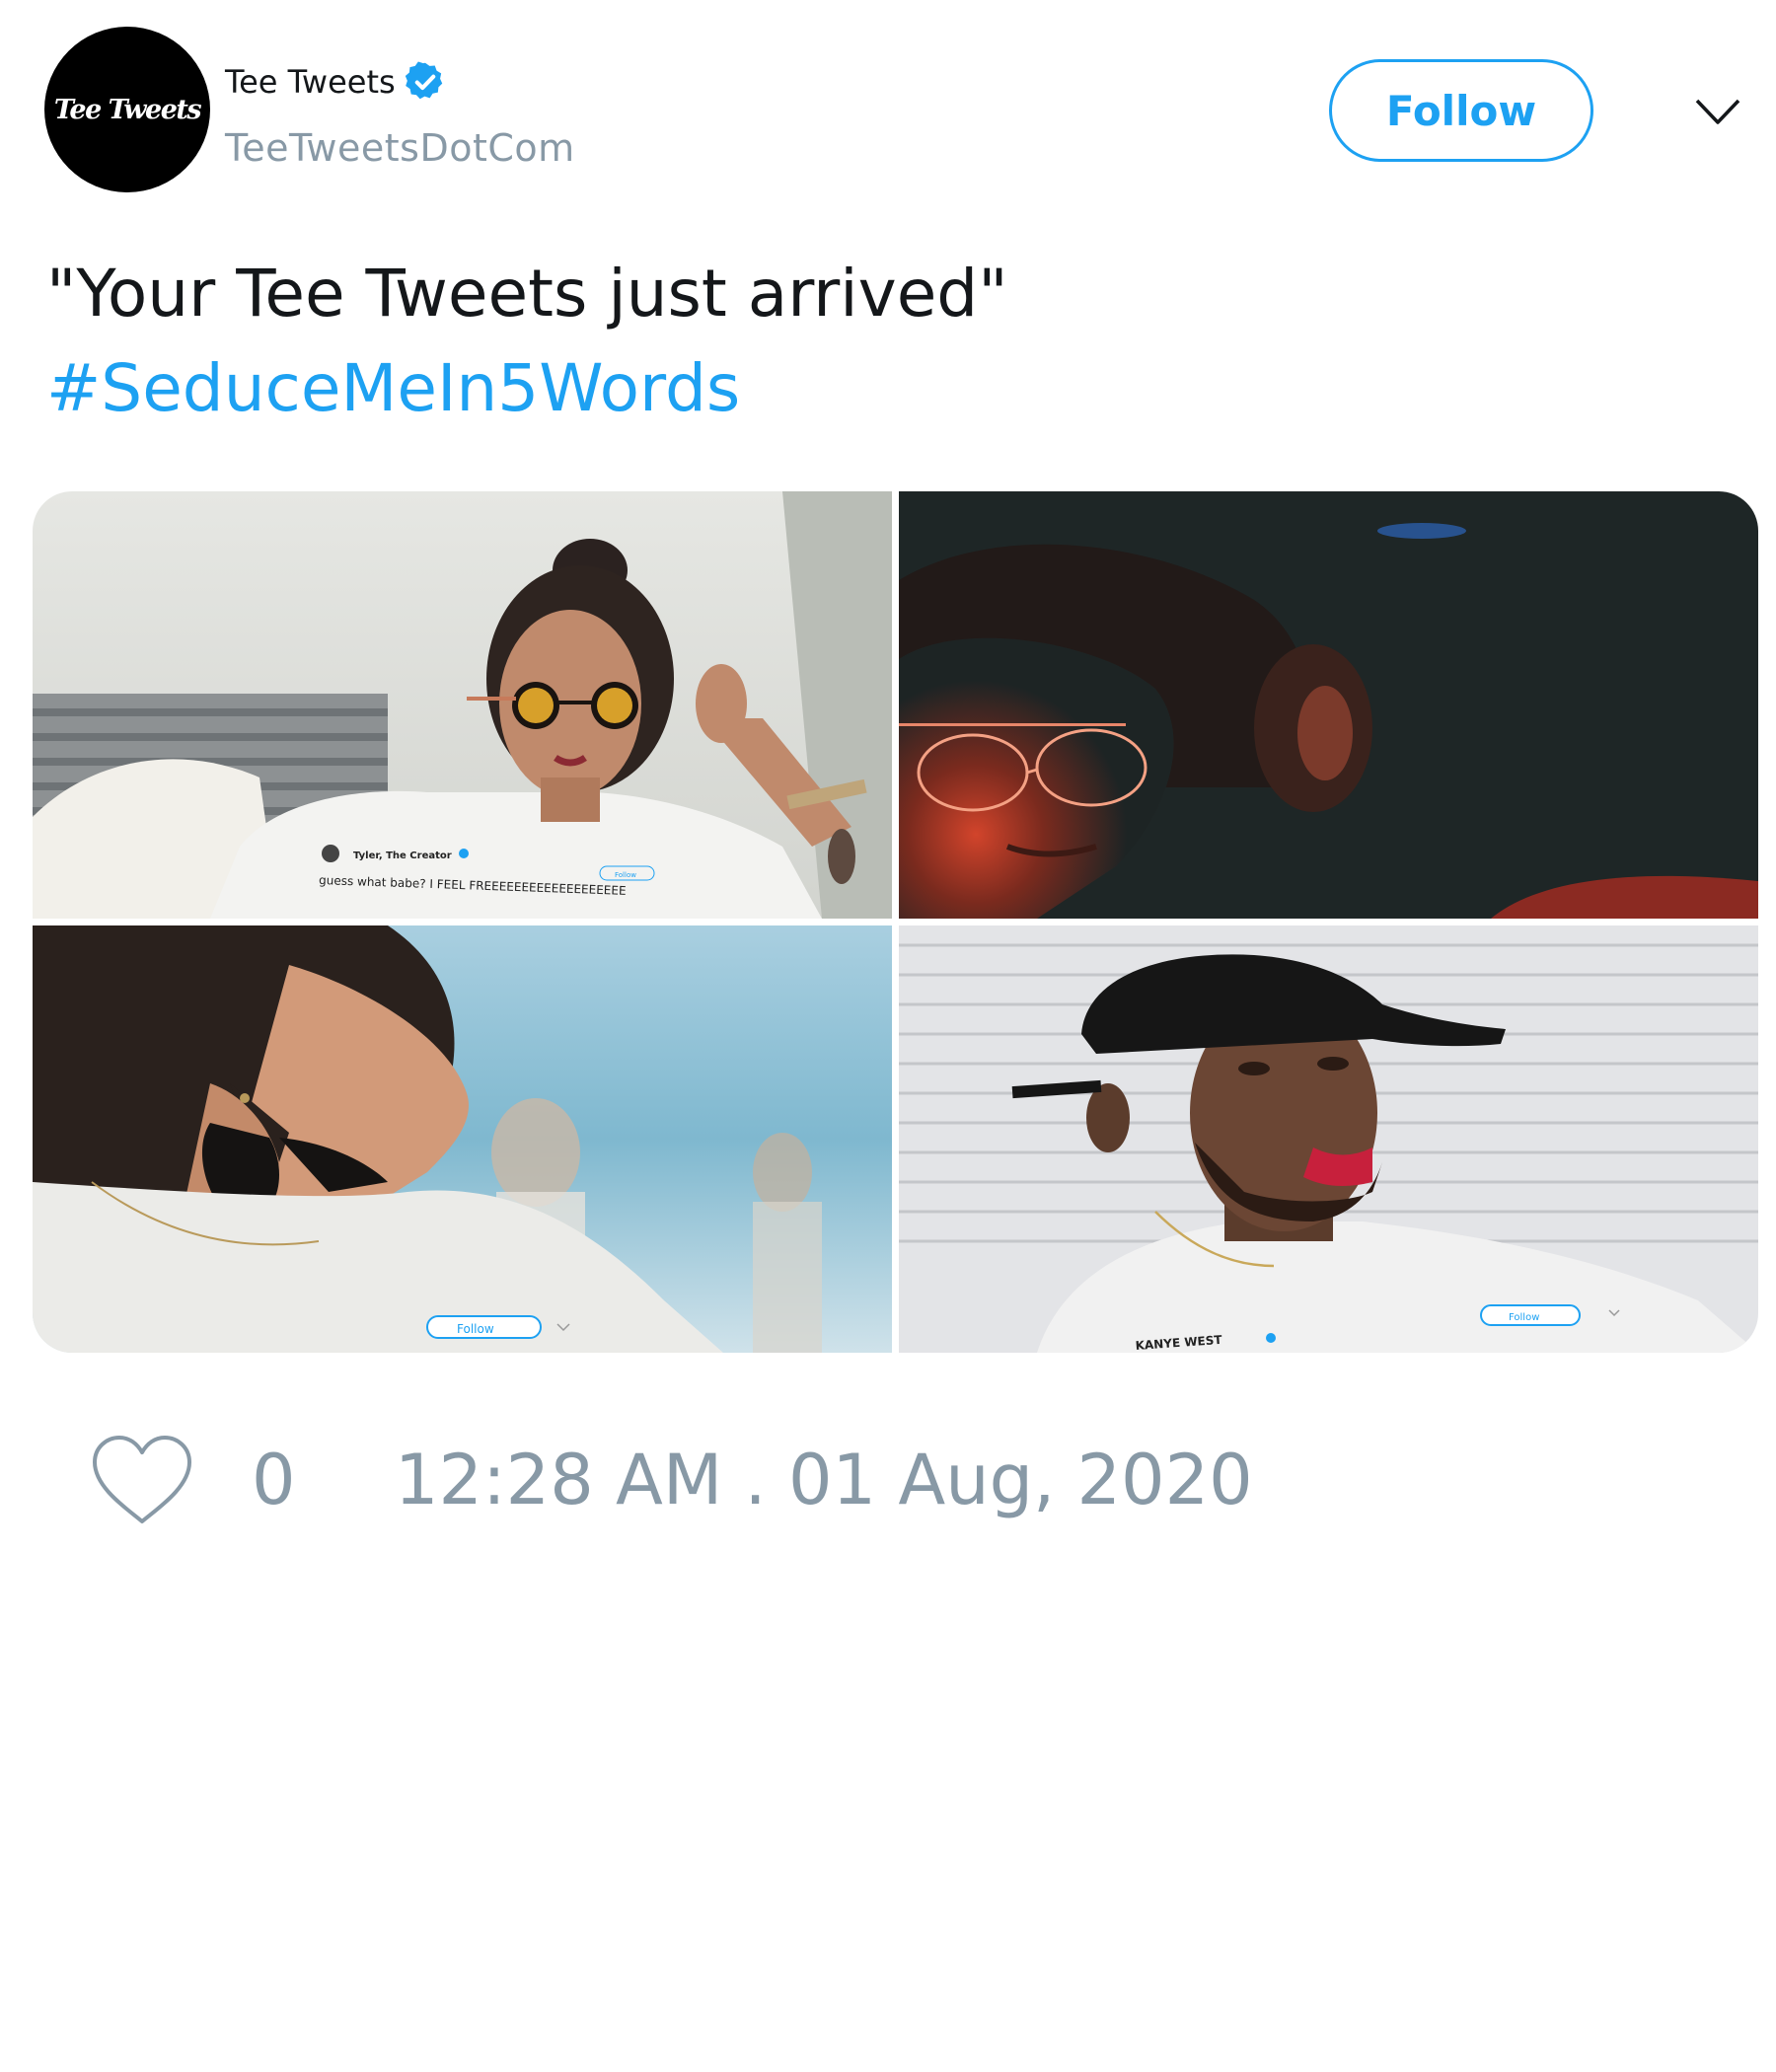 The image size is (1776, 2072). I want to click on photo-woman-earring: Follow, so click(463, 1139).